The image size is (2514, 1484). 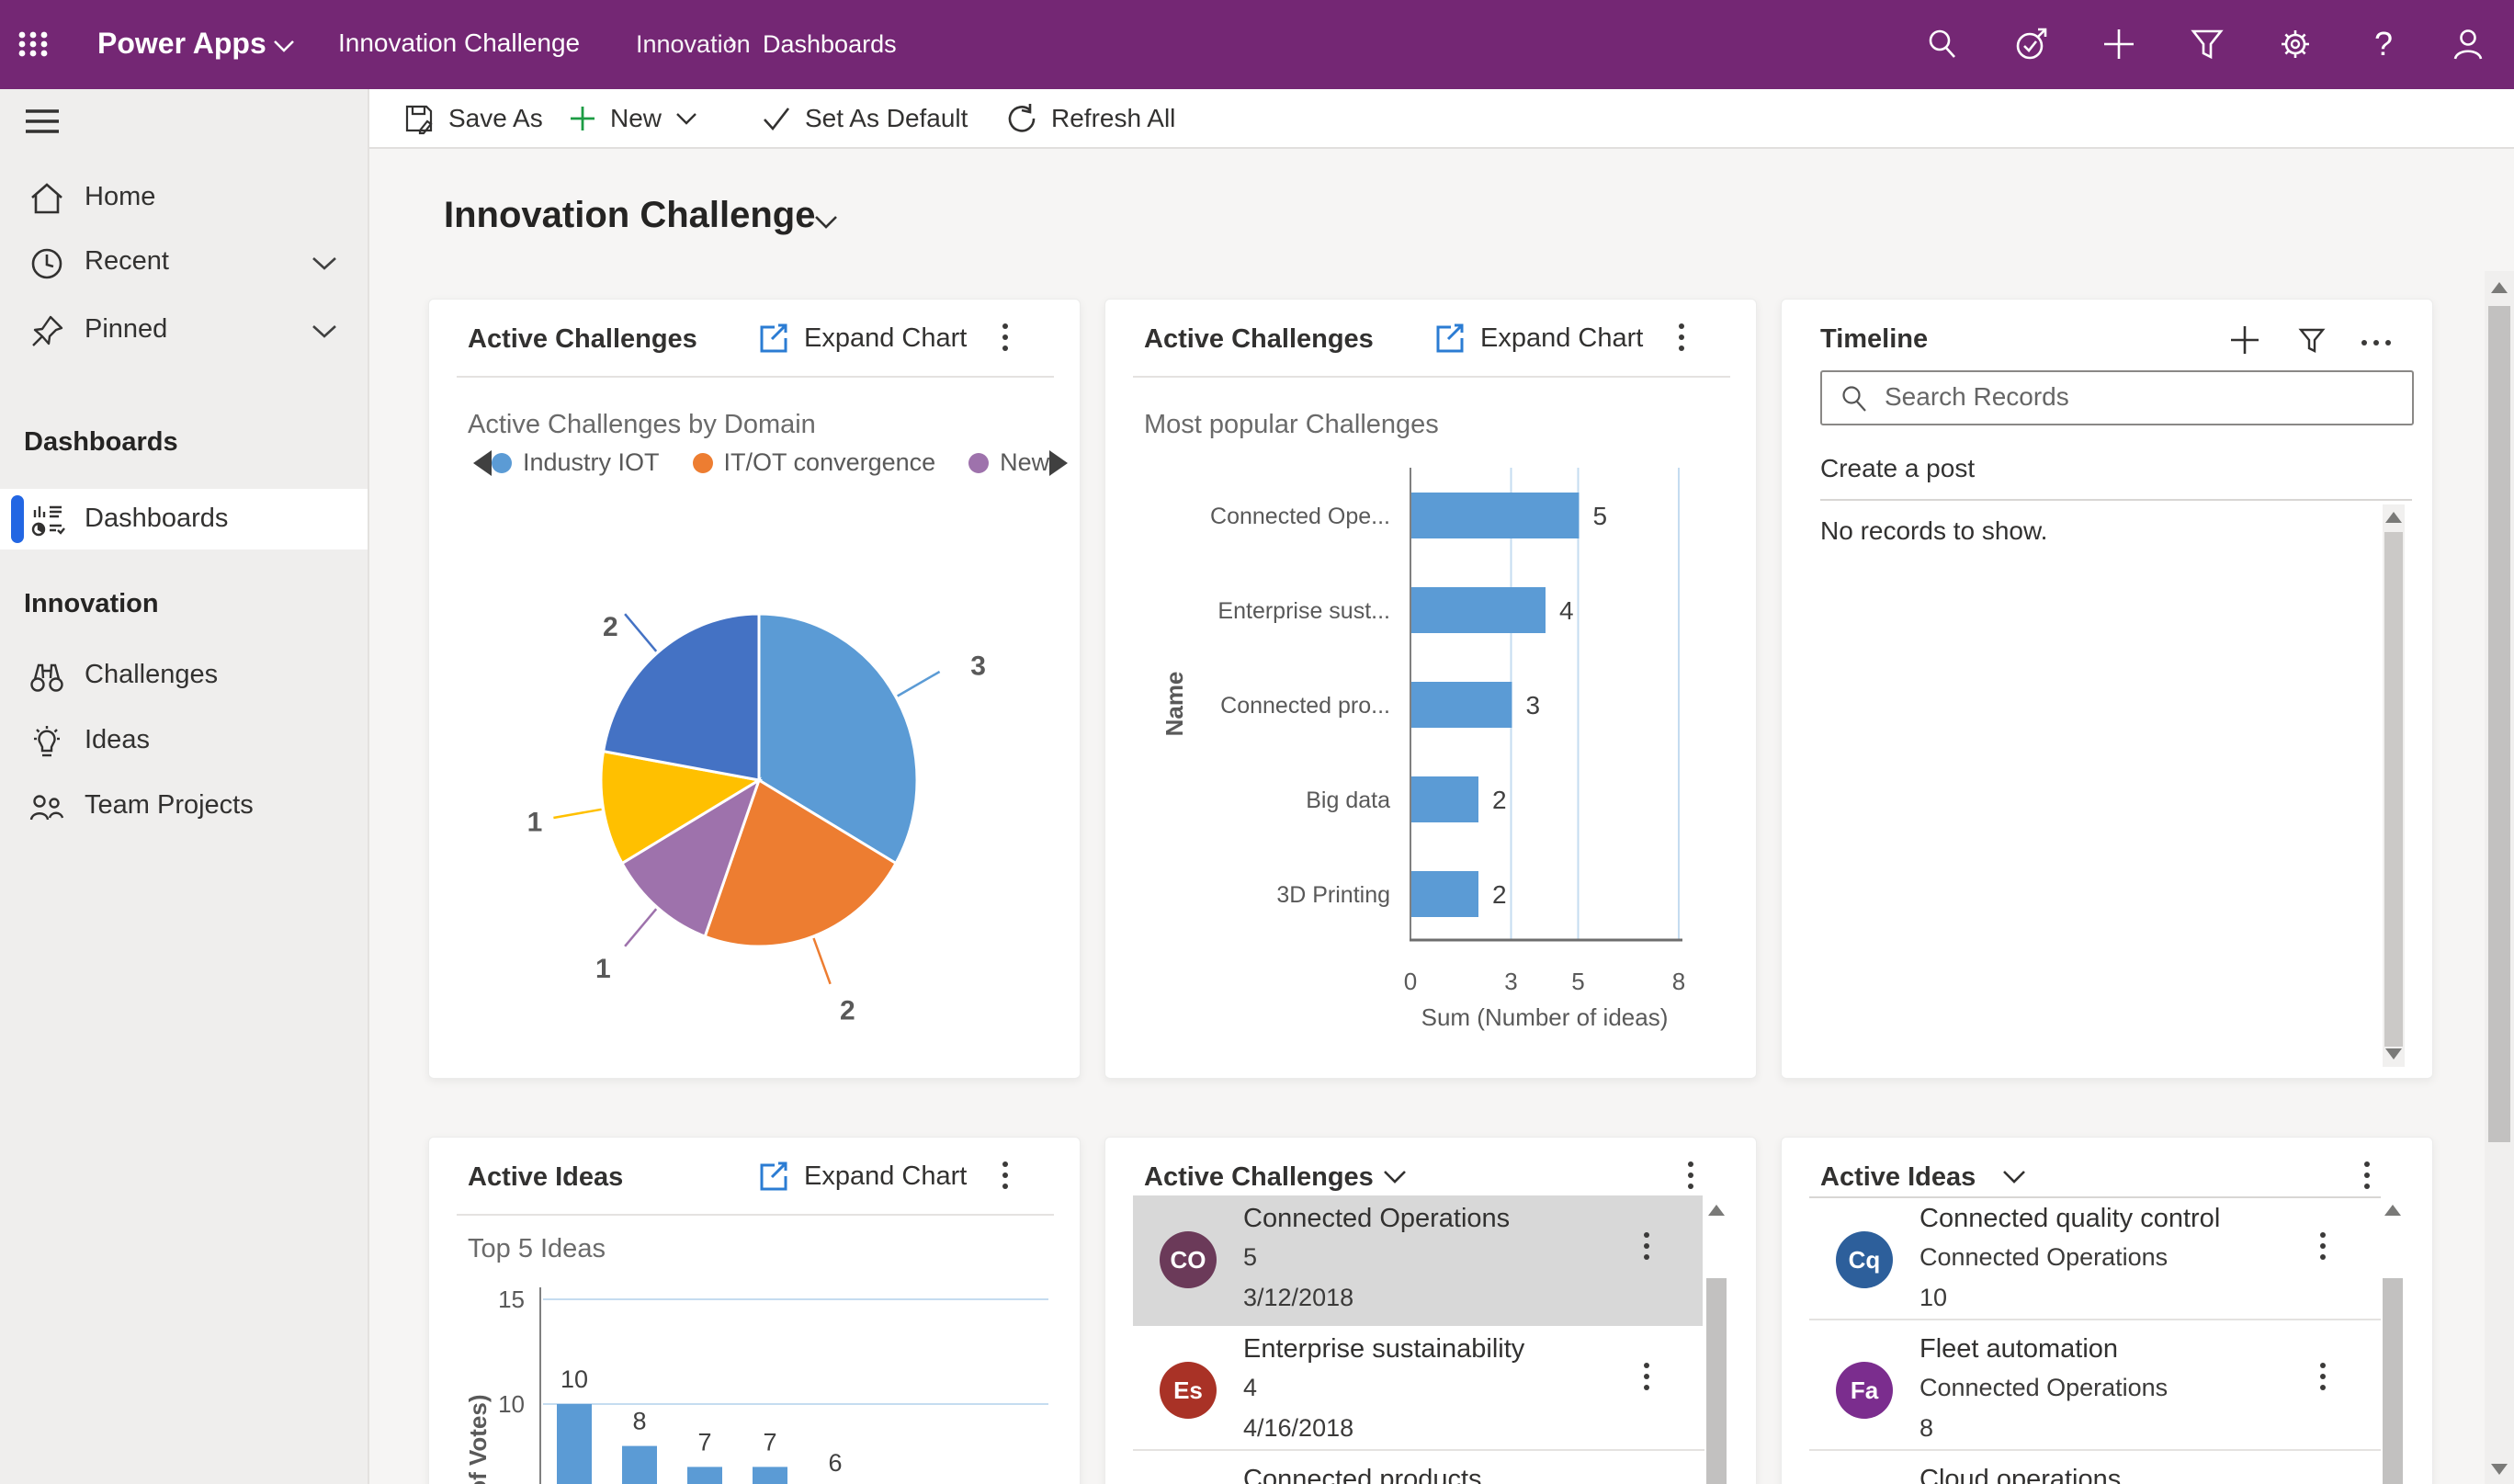 I want to click on timeline-filter-icon, so click(x=2311, y=341).